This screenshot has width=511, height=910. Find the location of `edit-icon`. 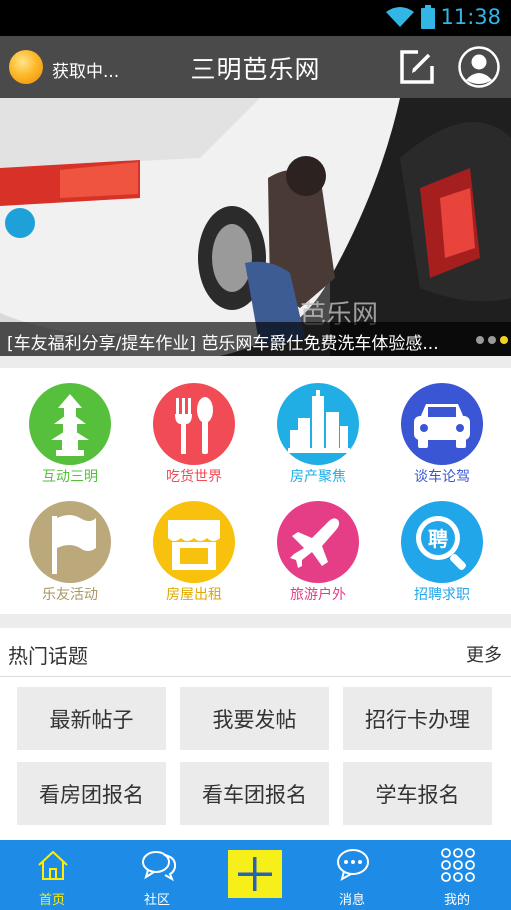

edit-icon is located at coordinates (417, 67).